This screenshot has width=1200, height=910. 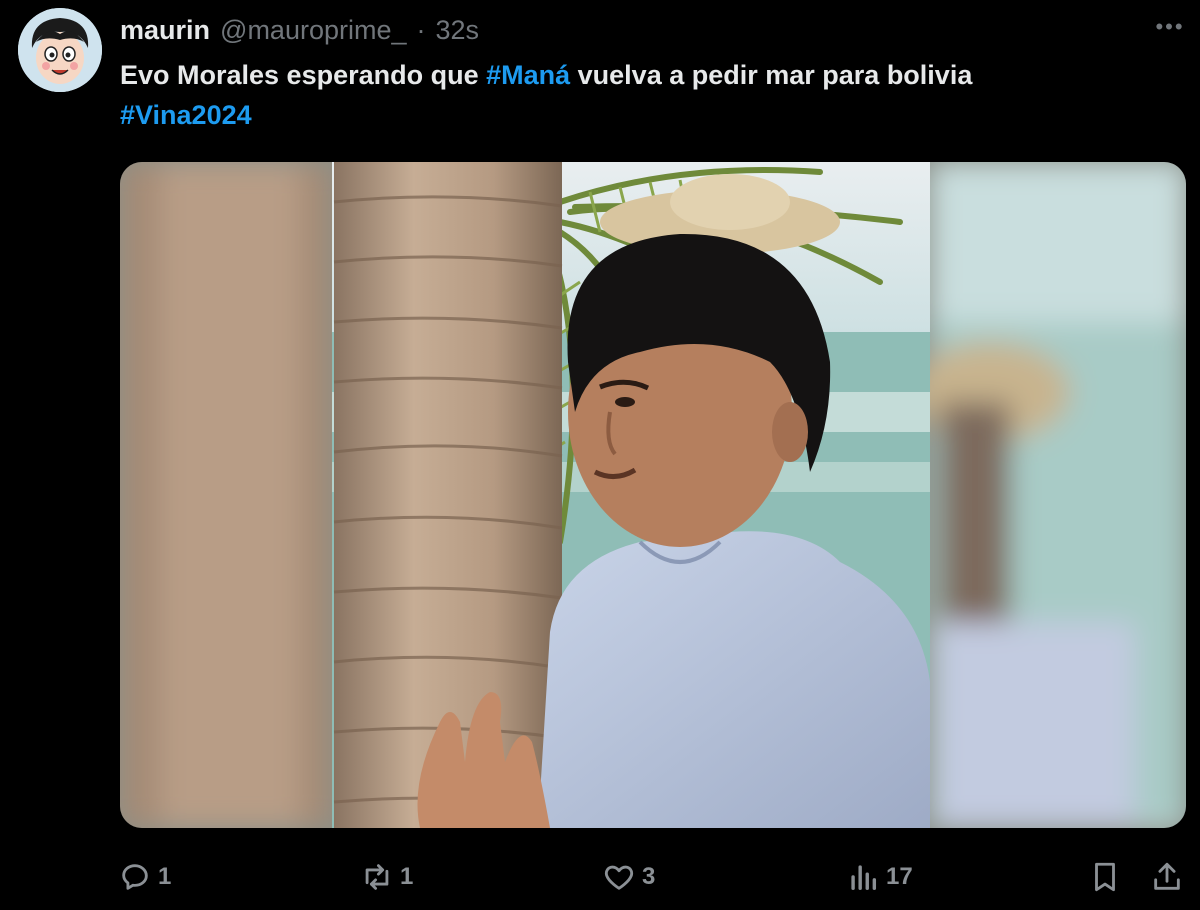 I want to click on reply-button: 1, so click(x=144, y=877).